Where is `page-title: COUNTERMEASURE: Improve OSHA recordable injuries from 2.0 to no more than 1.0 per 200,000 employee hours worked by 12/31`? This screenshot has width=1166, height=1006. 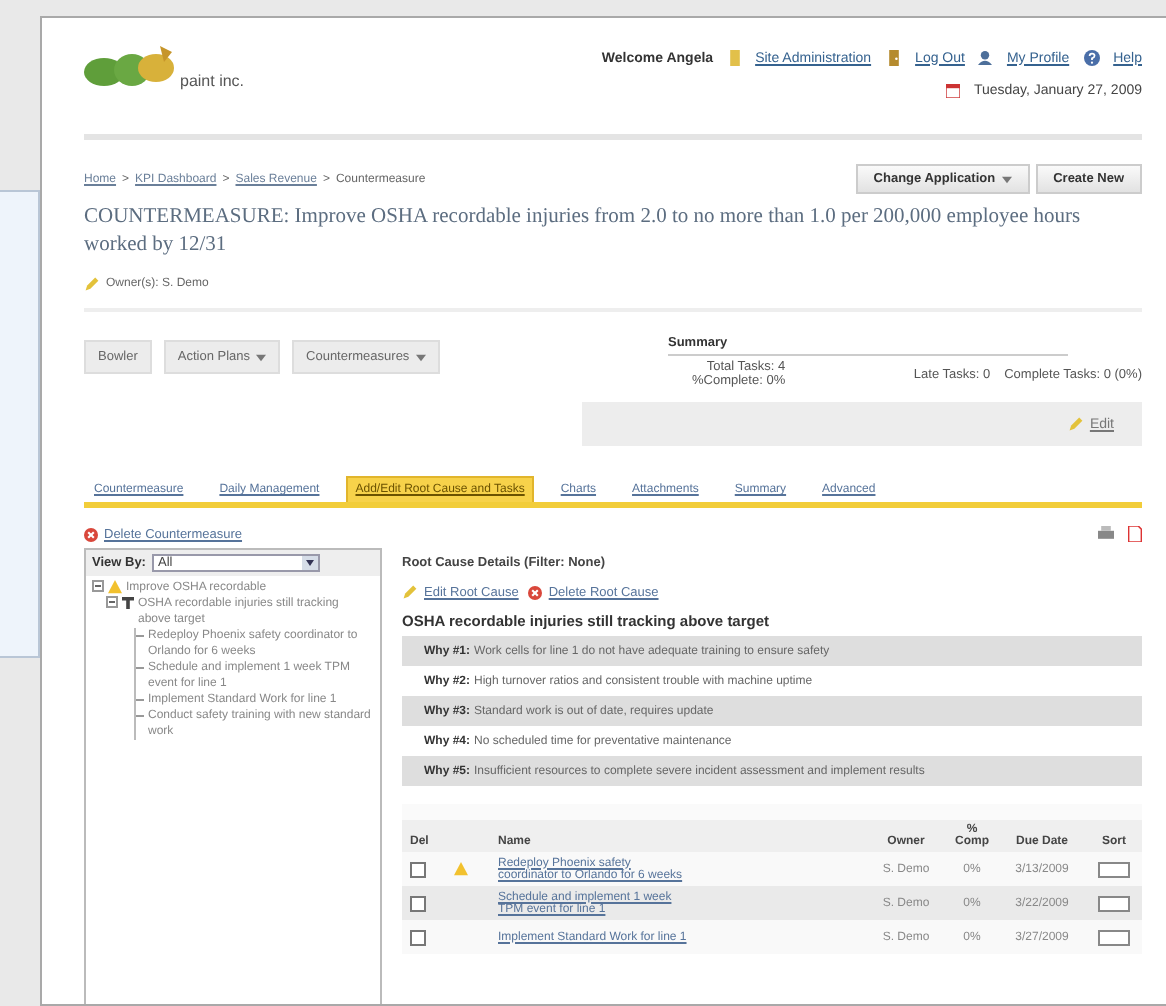 page-title: COUNTERMEASURE: Improve OSHA recordable injuries from 2.0 to no more than 1.0 per 200,000 employee hours worked by 12/31 is located at coordinates (583, 232).